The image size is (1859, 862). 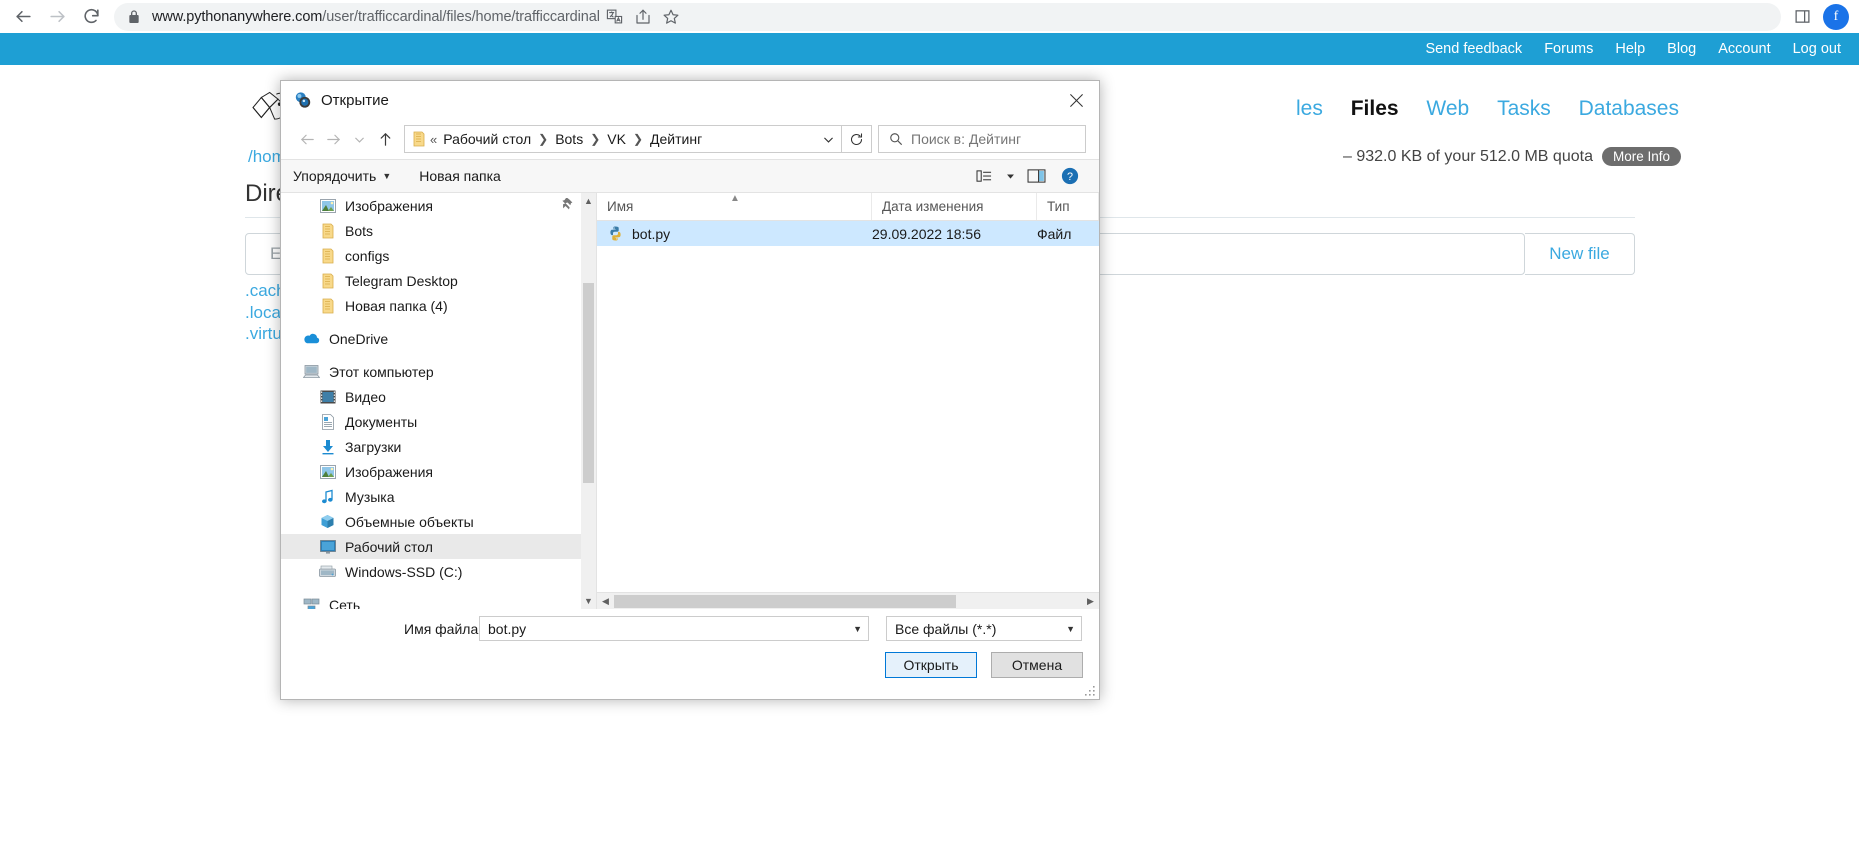 I want to click on nav-databases: Databases, so click(x=1629, y=108).